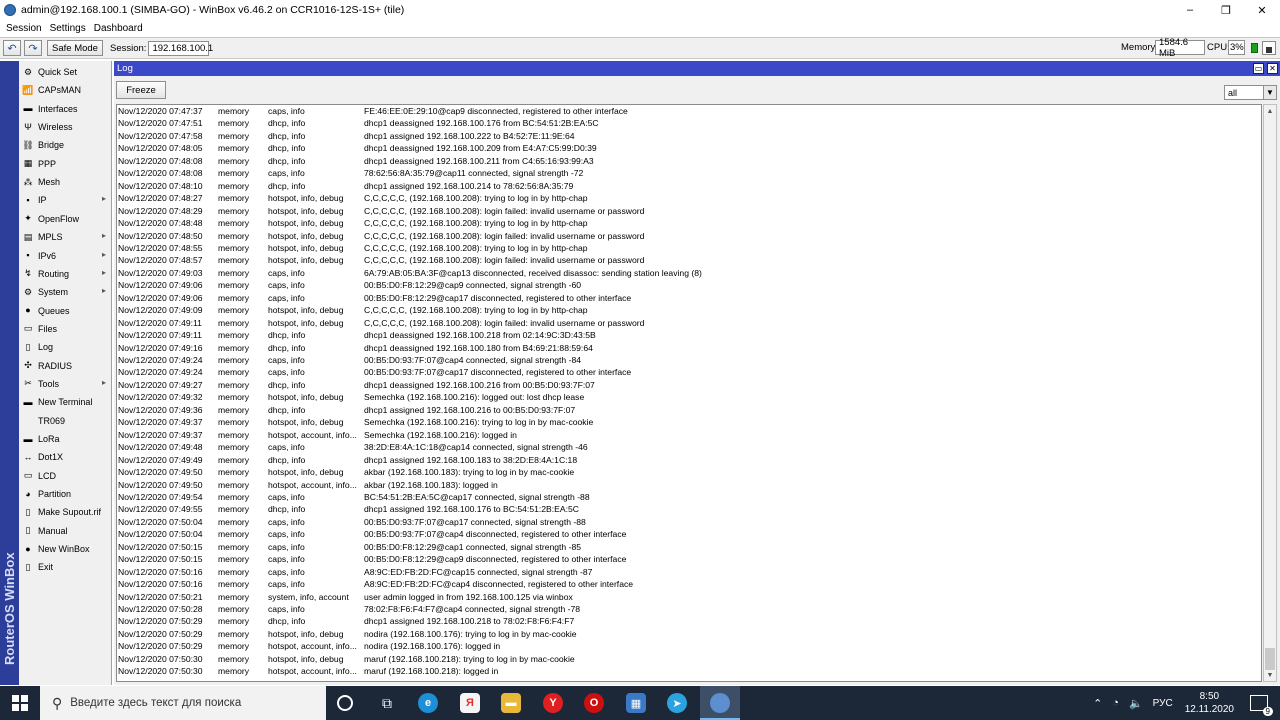  I want to click on edge-icon: e, so click(428, 703).